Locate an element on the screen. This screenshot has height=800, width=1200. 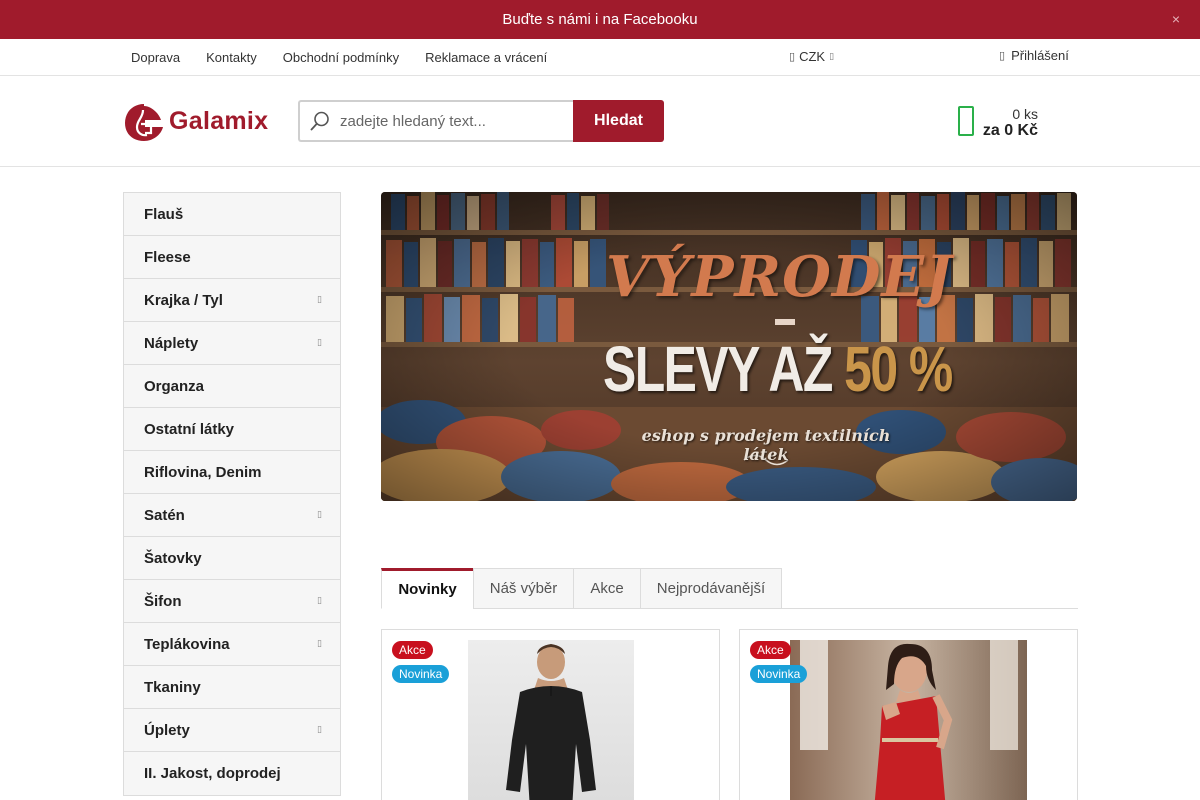
chevron-down-icon: ▯ is located at coordinates (832, 56).